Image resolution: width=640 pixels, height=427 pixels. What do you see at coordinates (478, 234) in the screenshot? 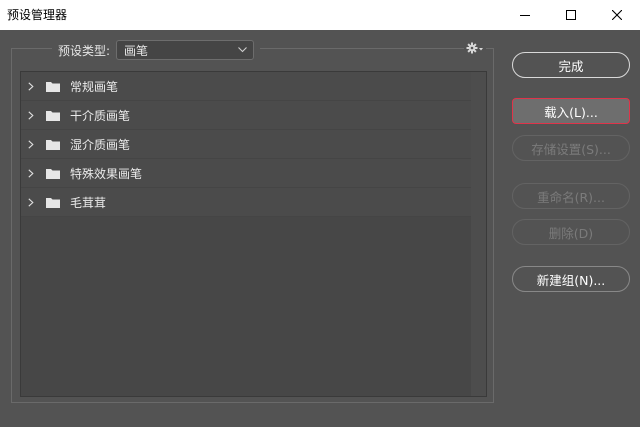
I see `list-scrollbar` at bounding box center [478, 234].